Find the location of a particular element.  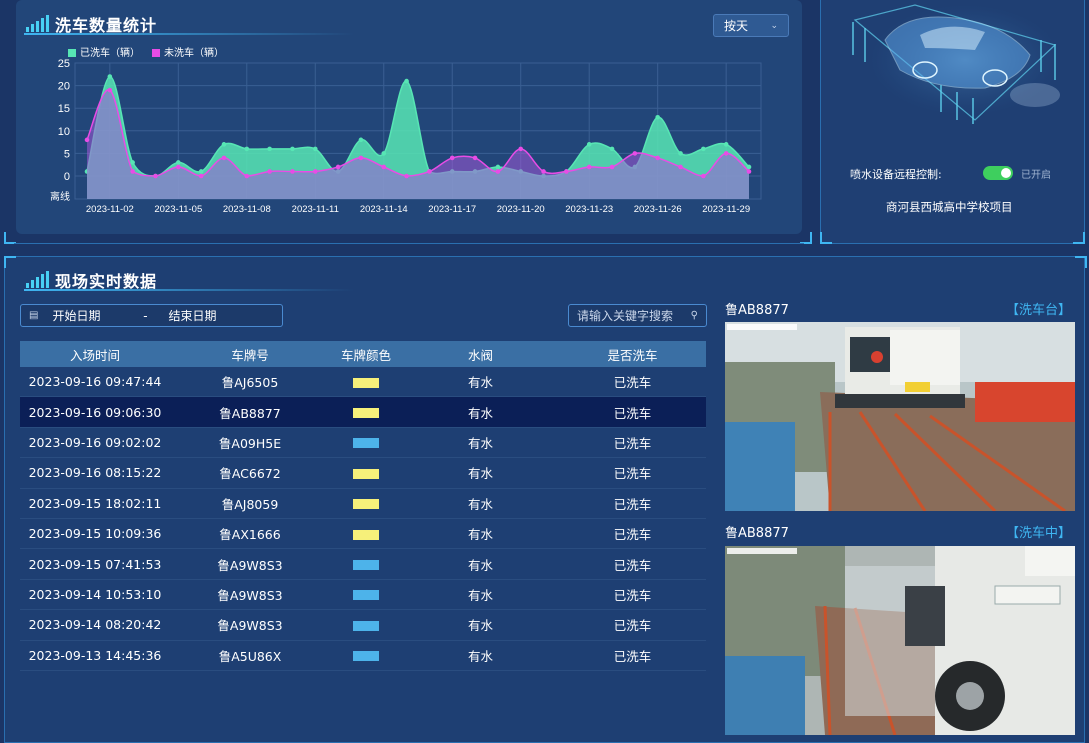

y-tick-label: 15 is located at coordinates (64, 109).